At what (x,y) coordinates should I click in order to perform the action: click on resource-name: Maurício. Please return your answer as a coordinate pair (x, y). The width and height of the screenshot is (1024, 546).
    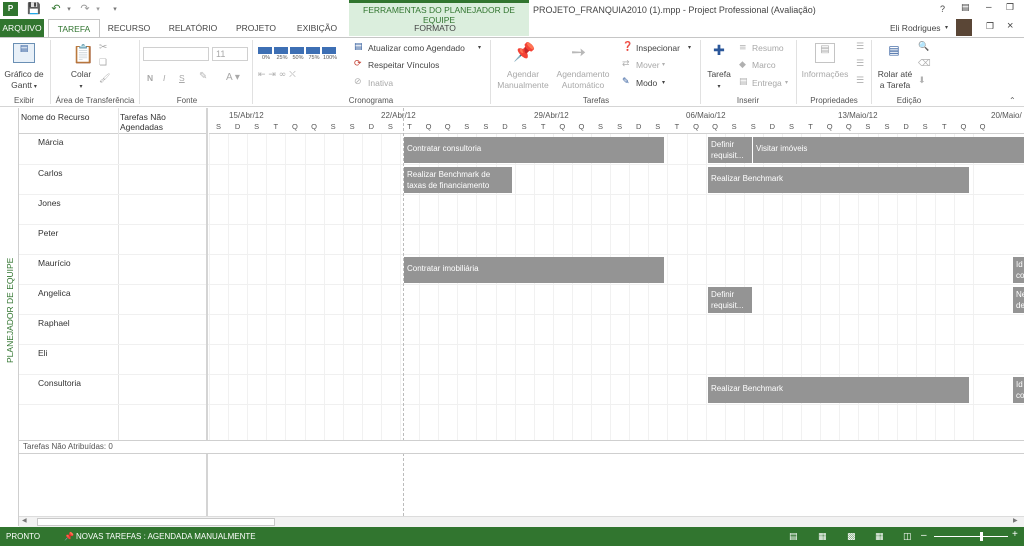
    Looking at the image, I should click on (54, 263).